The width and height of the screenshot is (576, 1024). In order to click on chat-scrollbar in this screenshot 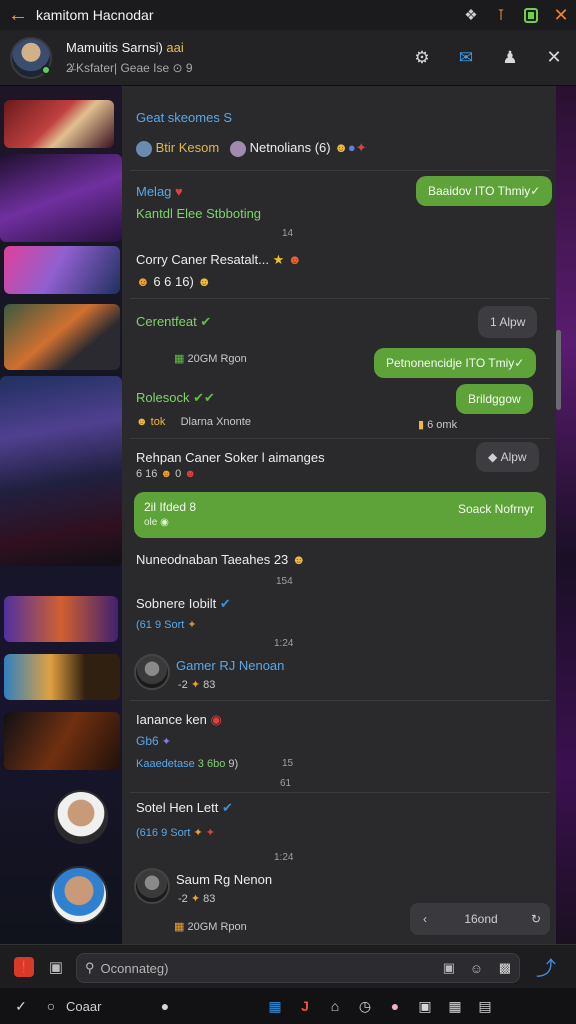, I will do `click(559, 610)`.